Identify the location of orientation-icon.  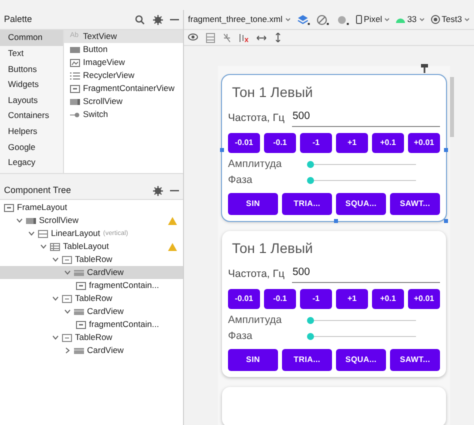
(323, 20).